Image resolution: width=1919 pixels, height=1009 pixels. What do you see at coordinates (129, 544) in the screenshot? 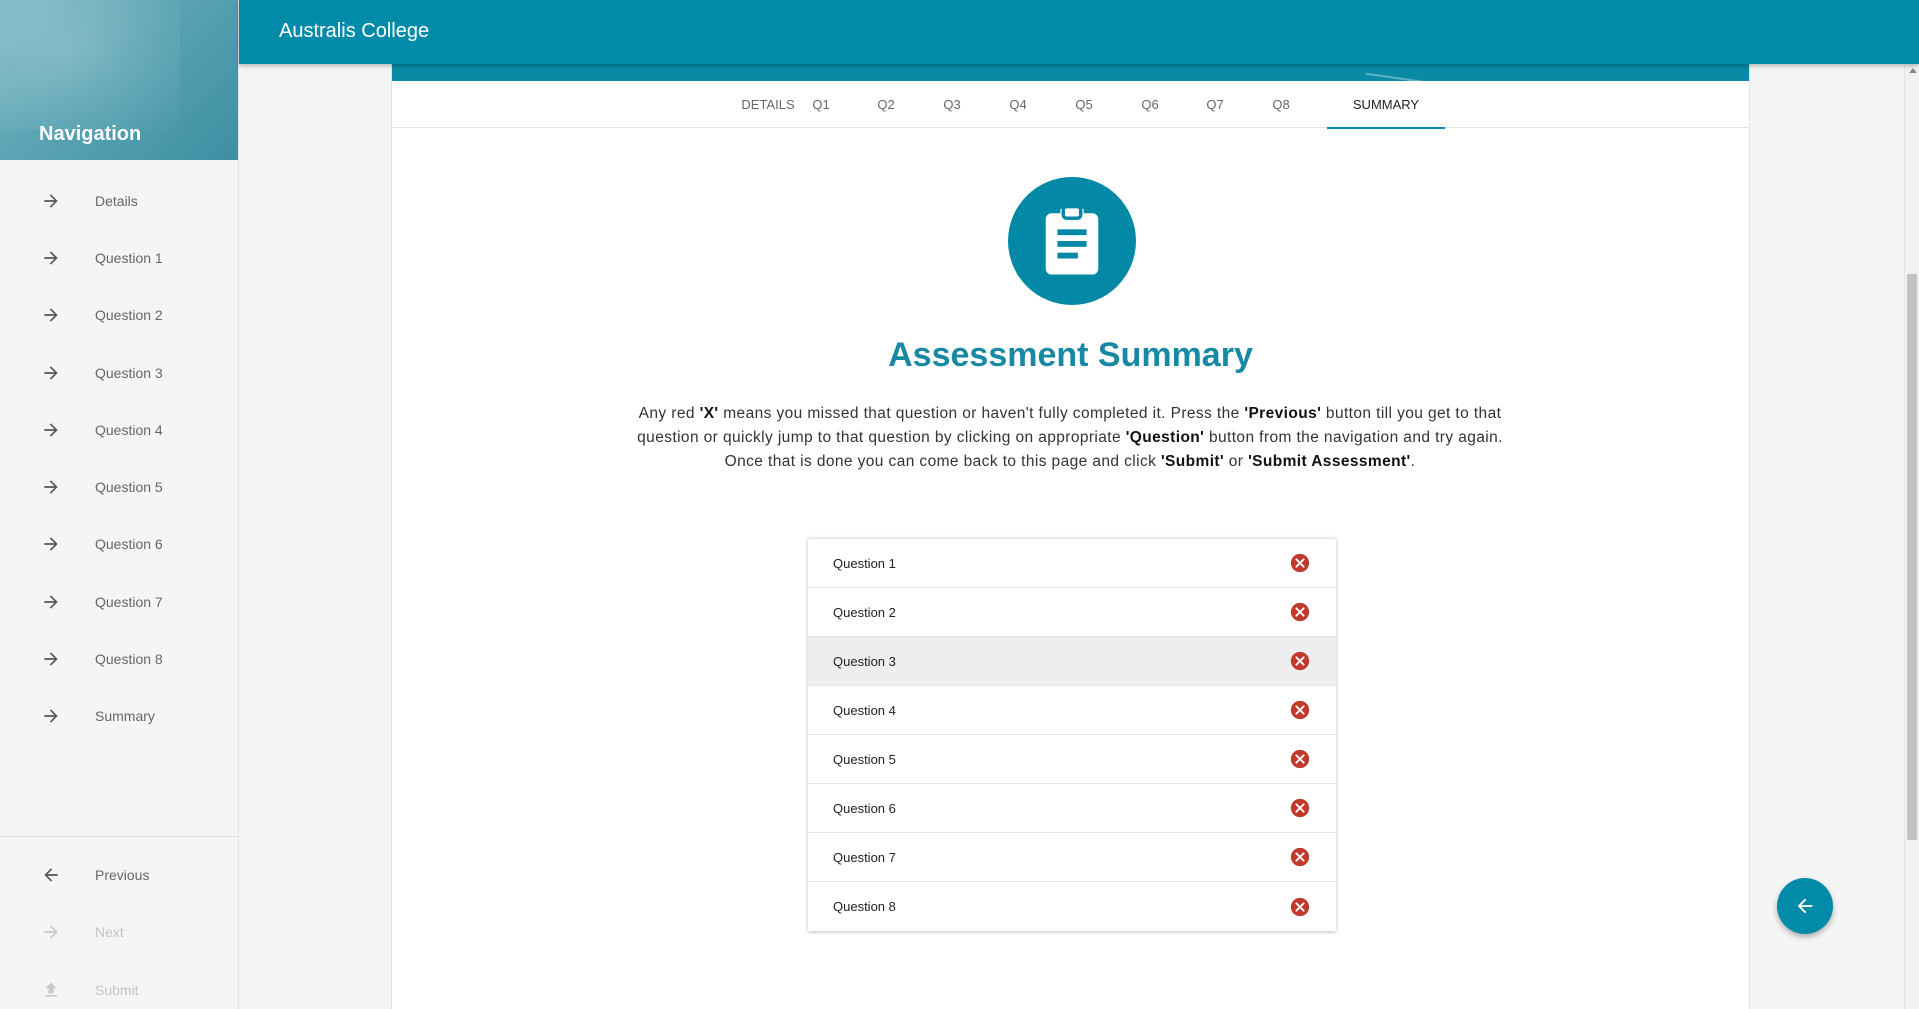
I see `sidebar-item-label: Question 6` at bounding box center [129, 544].